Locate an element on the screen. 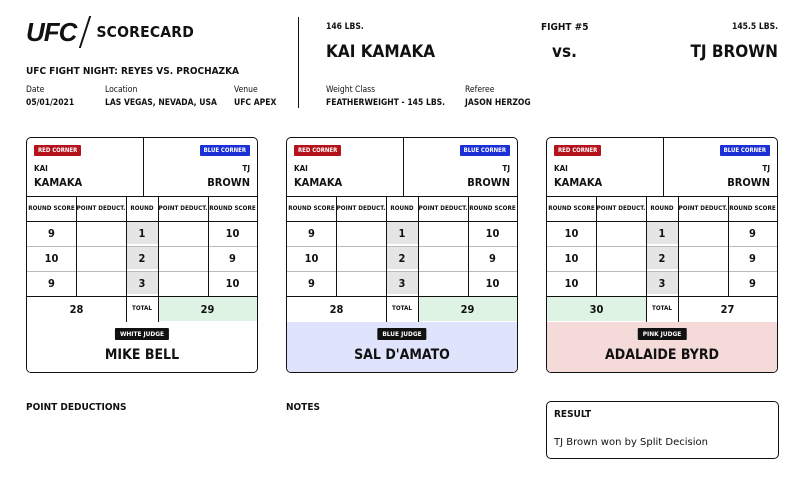  judge-color-badge: PINK JUDGE is located at coordinates (662, 334).